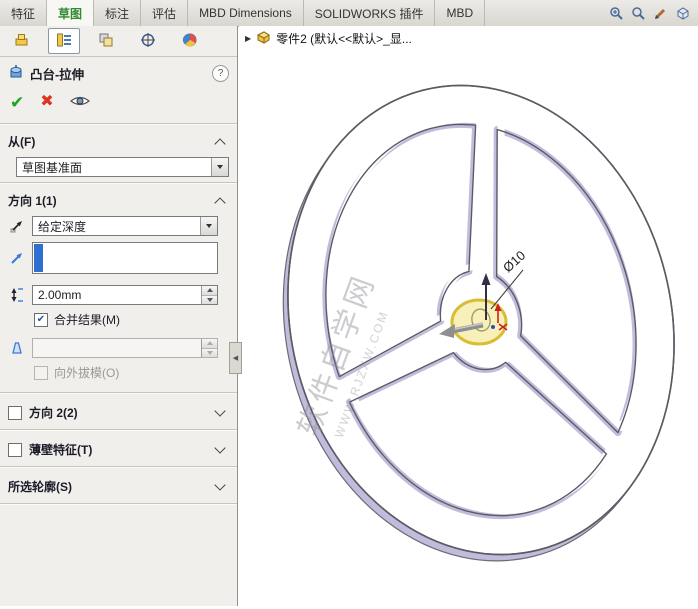  What do you see at coordinates (17, 226) in the screenshot?
I see `reverse-direction-icon` at bounding box center [17, 226].